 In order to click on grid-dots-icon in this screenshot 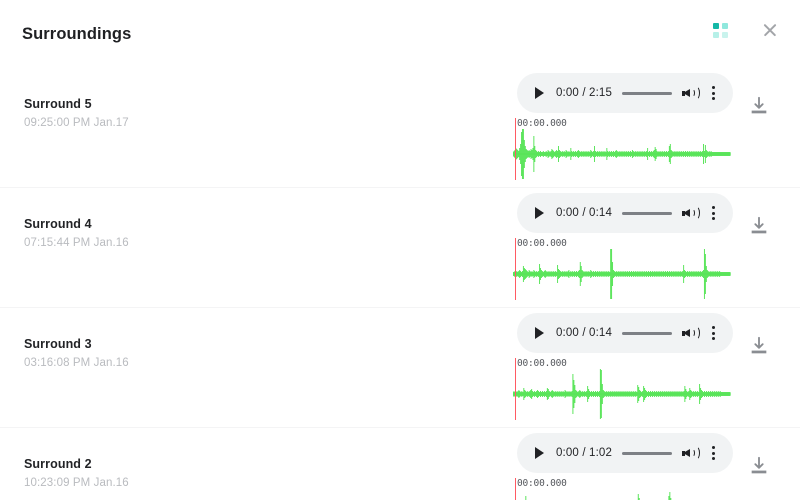, I will do `click(720, 30)`.